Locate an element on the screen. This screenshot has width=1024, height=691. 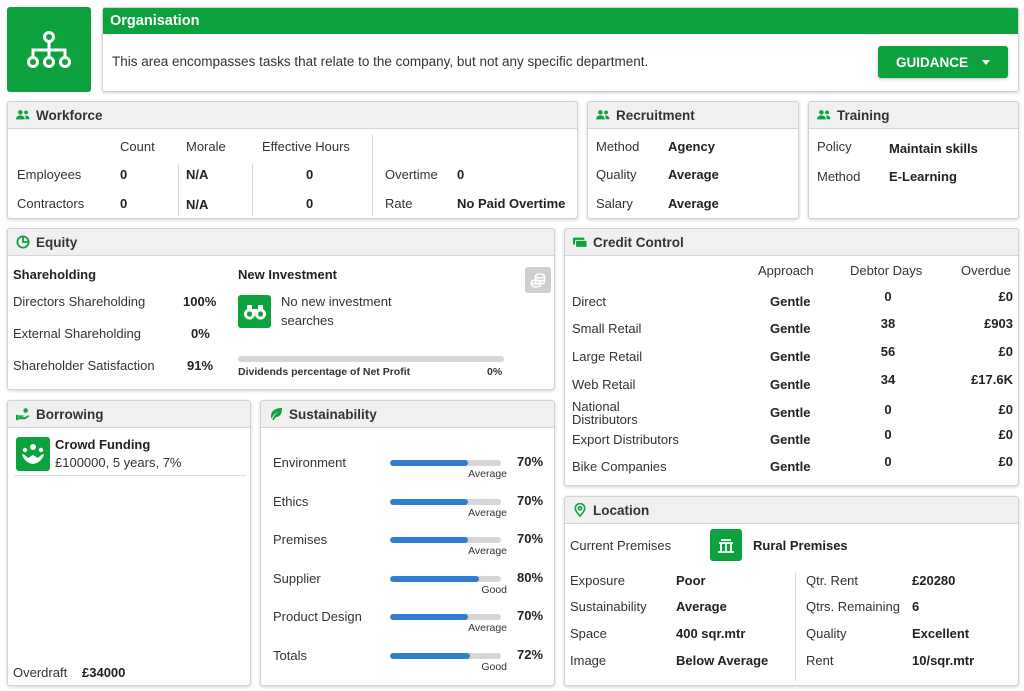
workforce-header: Workforce is located at coordinates (292, 115).